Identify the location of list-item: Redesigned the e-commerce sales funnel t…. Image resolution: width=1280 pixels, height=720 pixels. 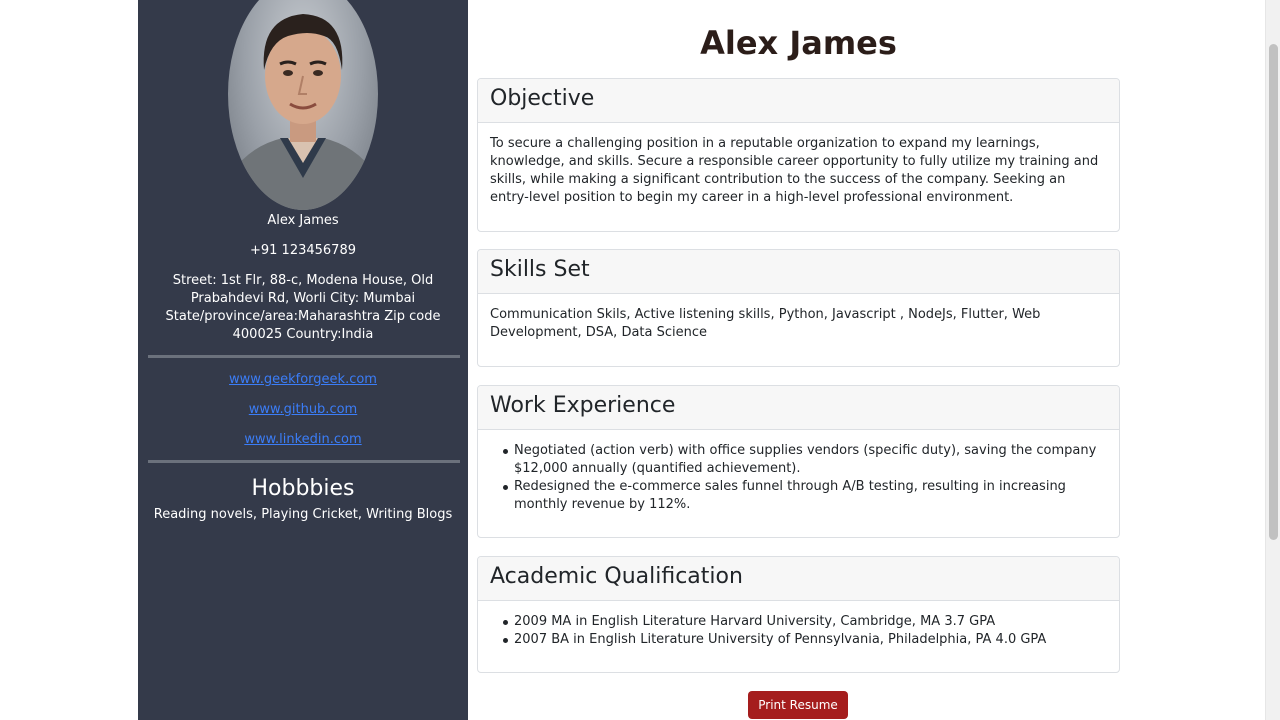
(804, 496).